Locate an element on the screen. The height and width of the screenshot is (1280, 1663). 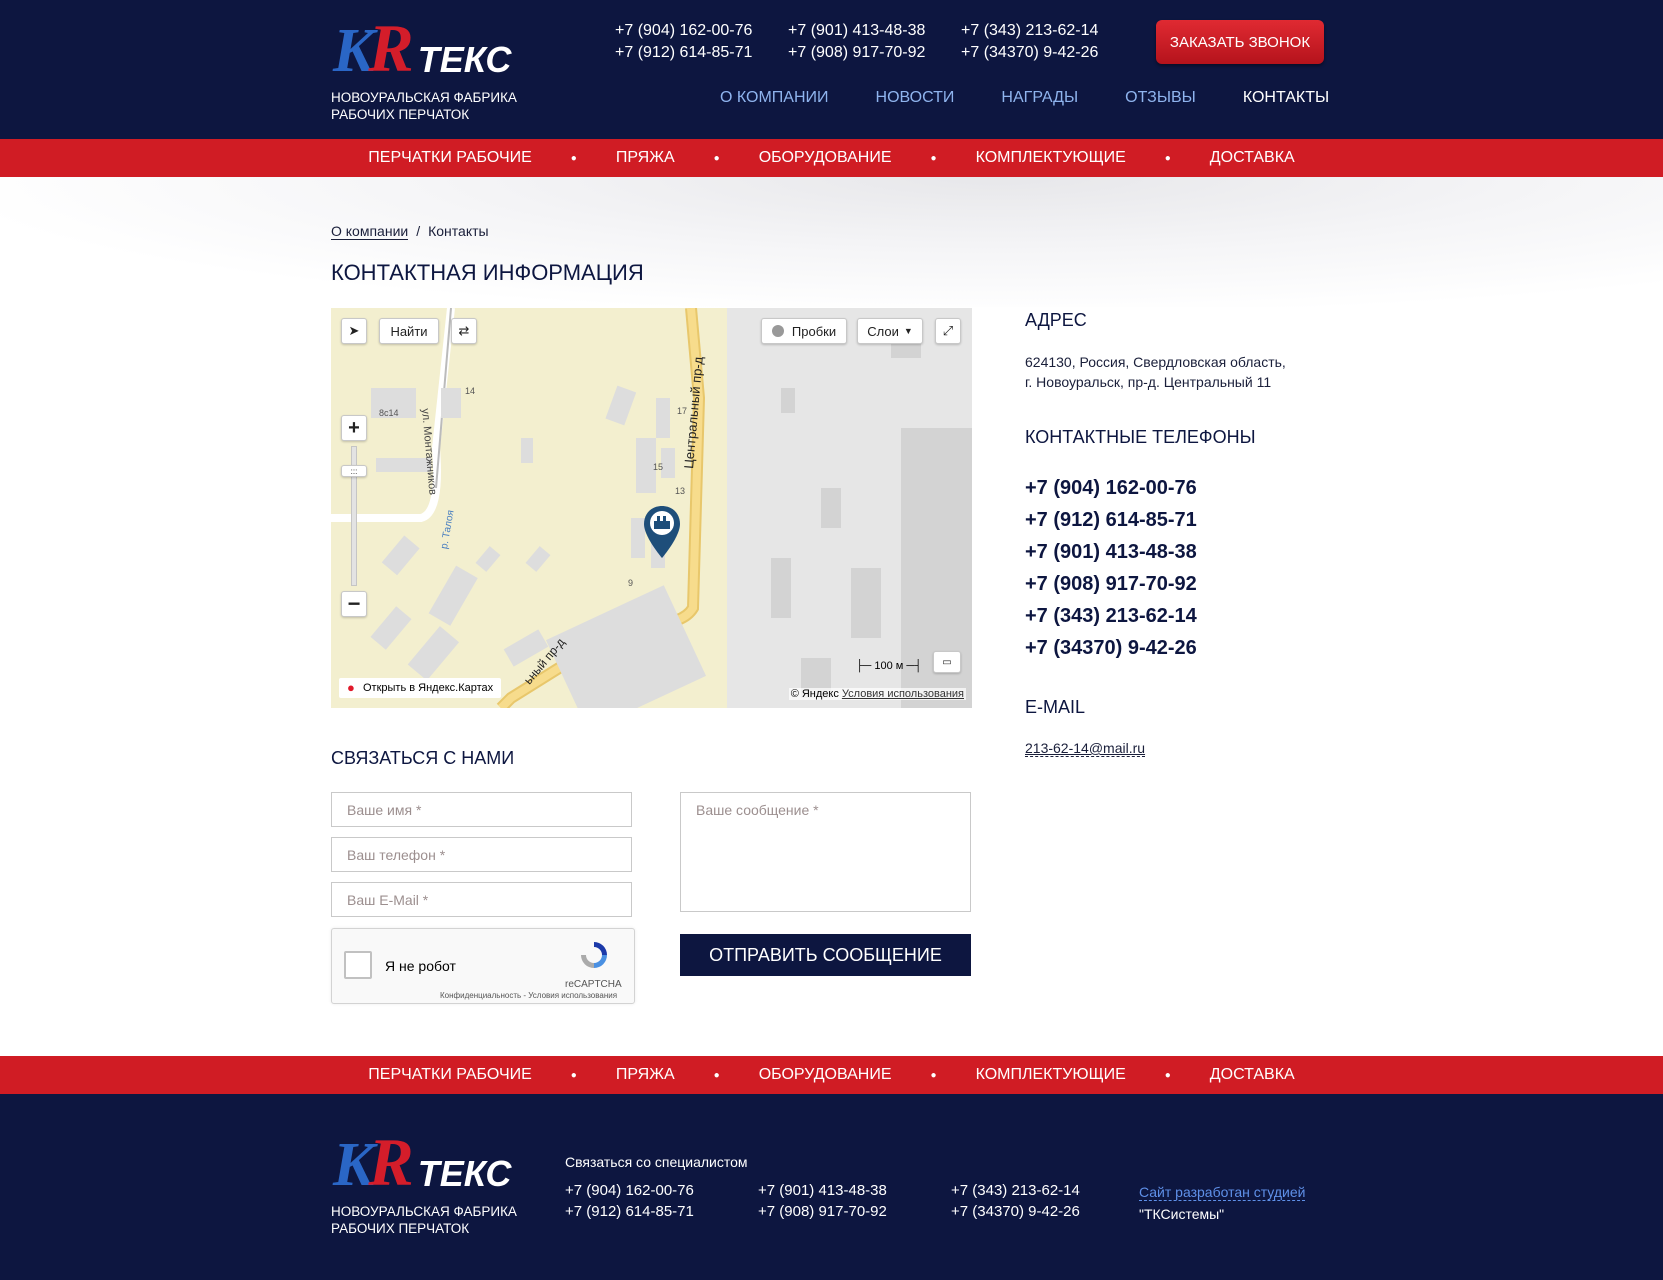
recaptcha-brand: reCAPTCHA is located at coordinates (593, 984).